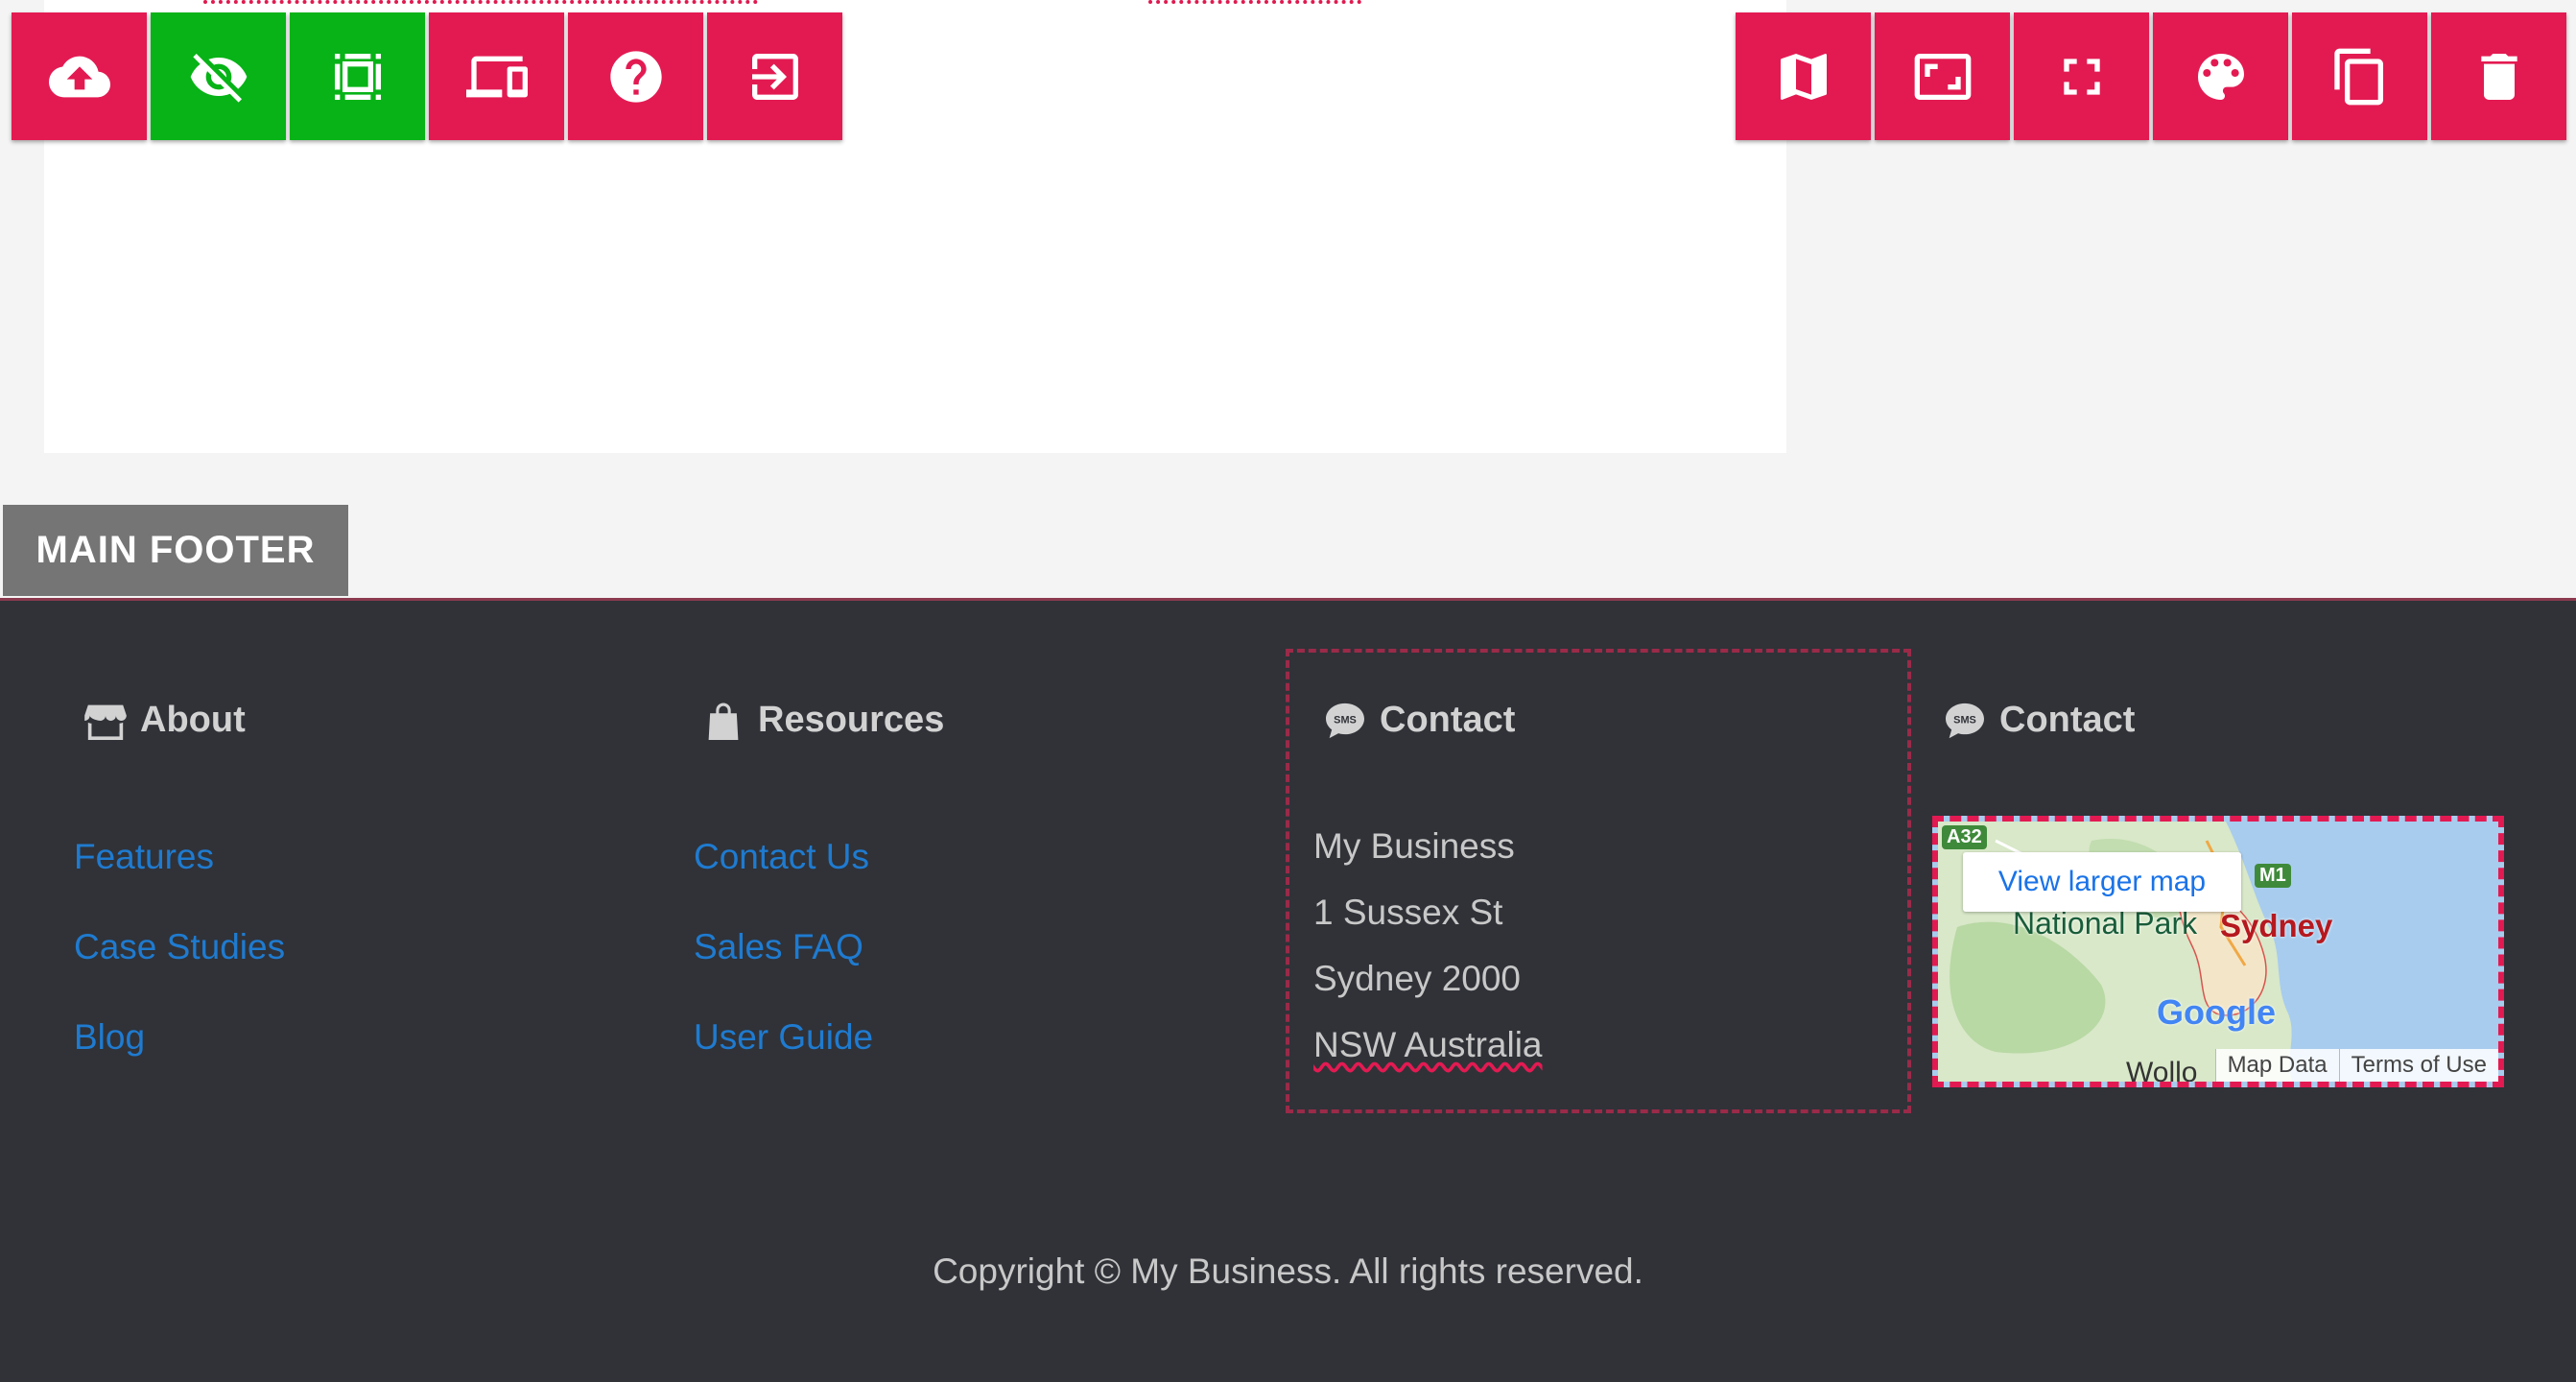  I want to click on responsive-preview-button, so click(496, 76).